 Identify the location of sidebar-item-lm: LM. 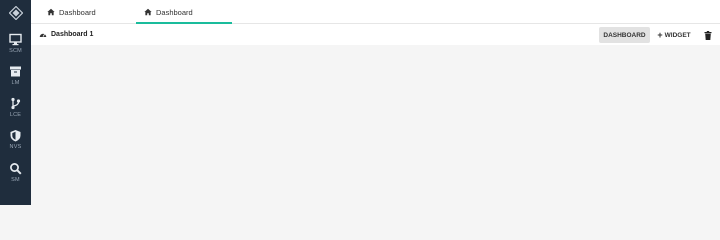
(15, 78).